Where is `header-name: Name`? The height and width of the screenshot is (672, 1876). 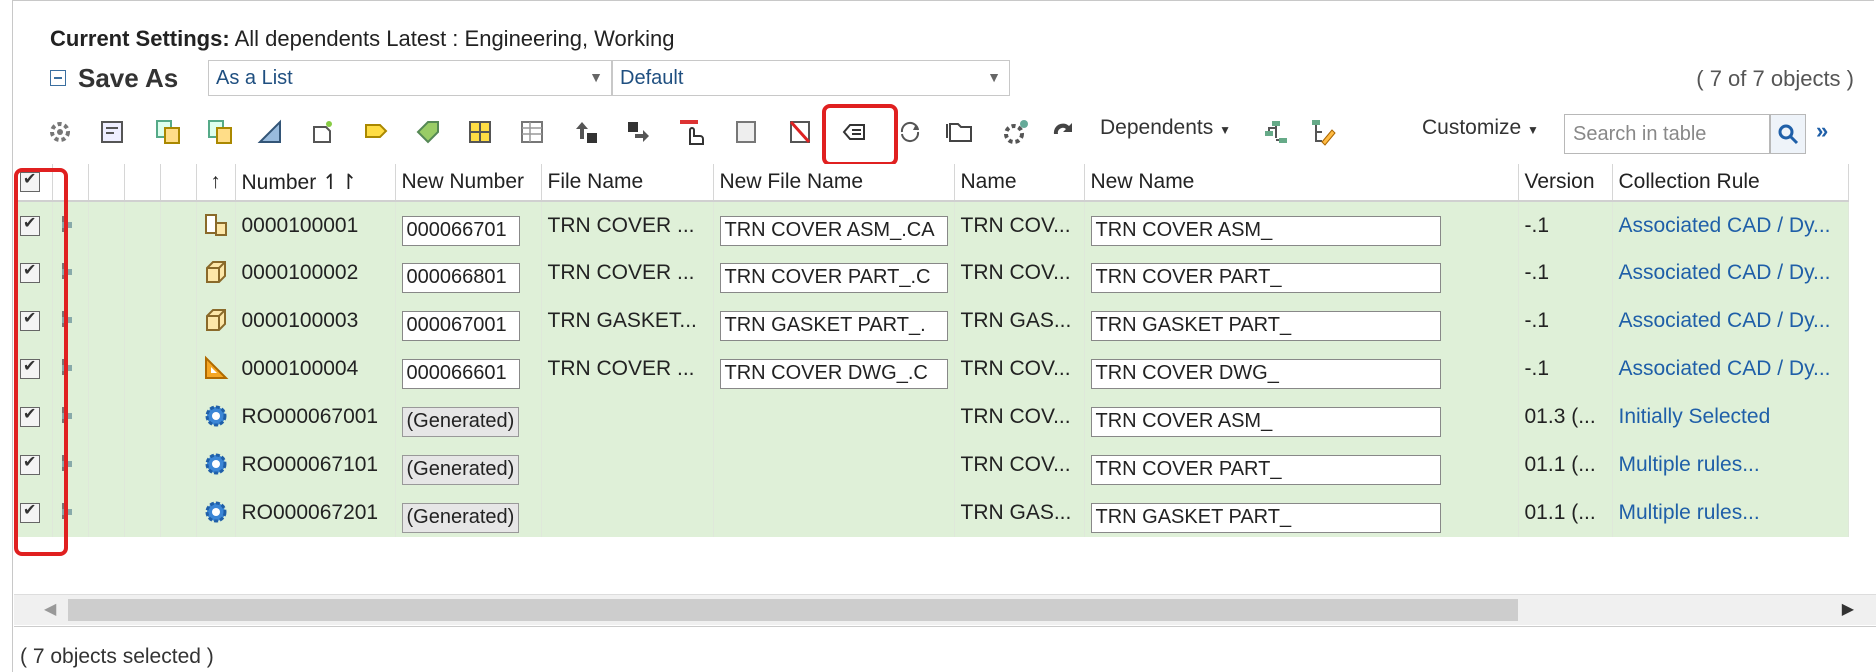
header-name: Name is located at coordinates (1019, 183).